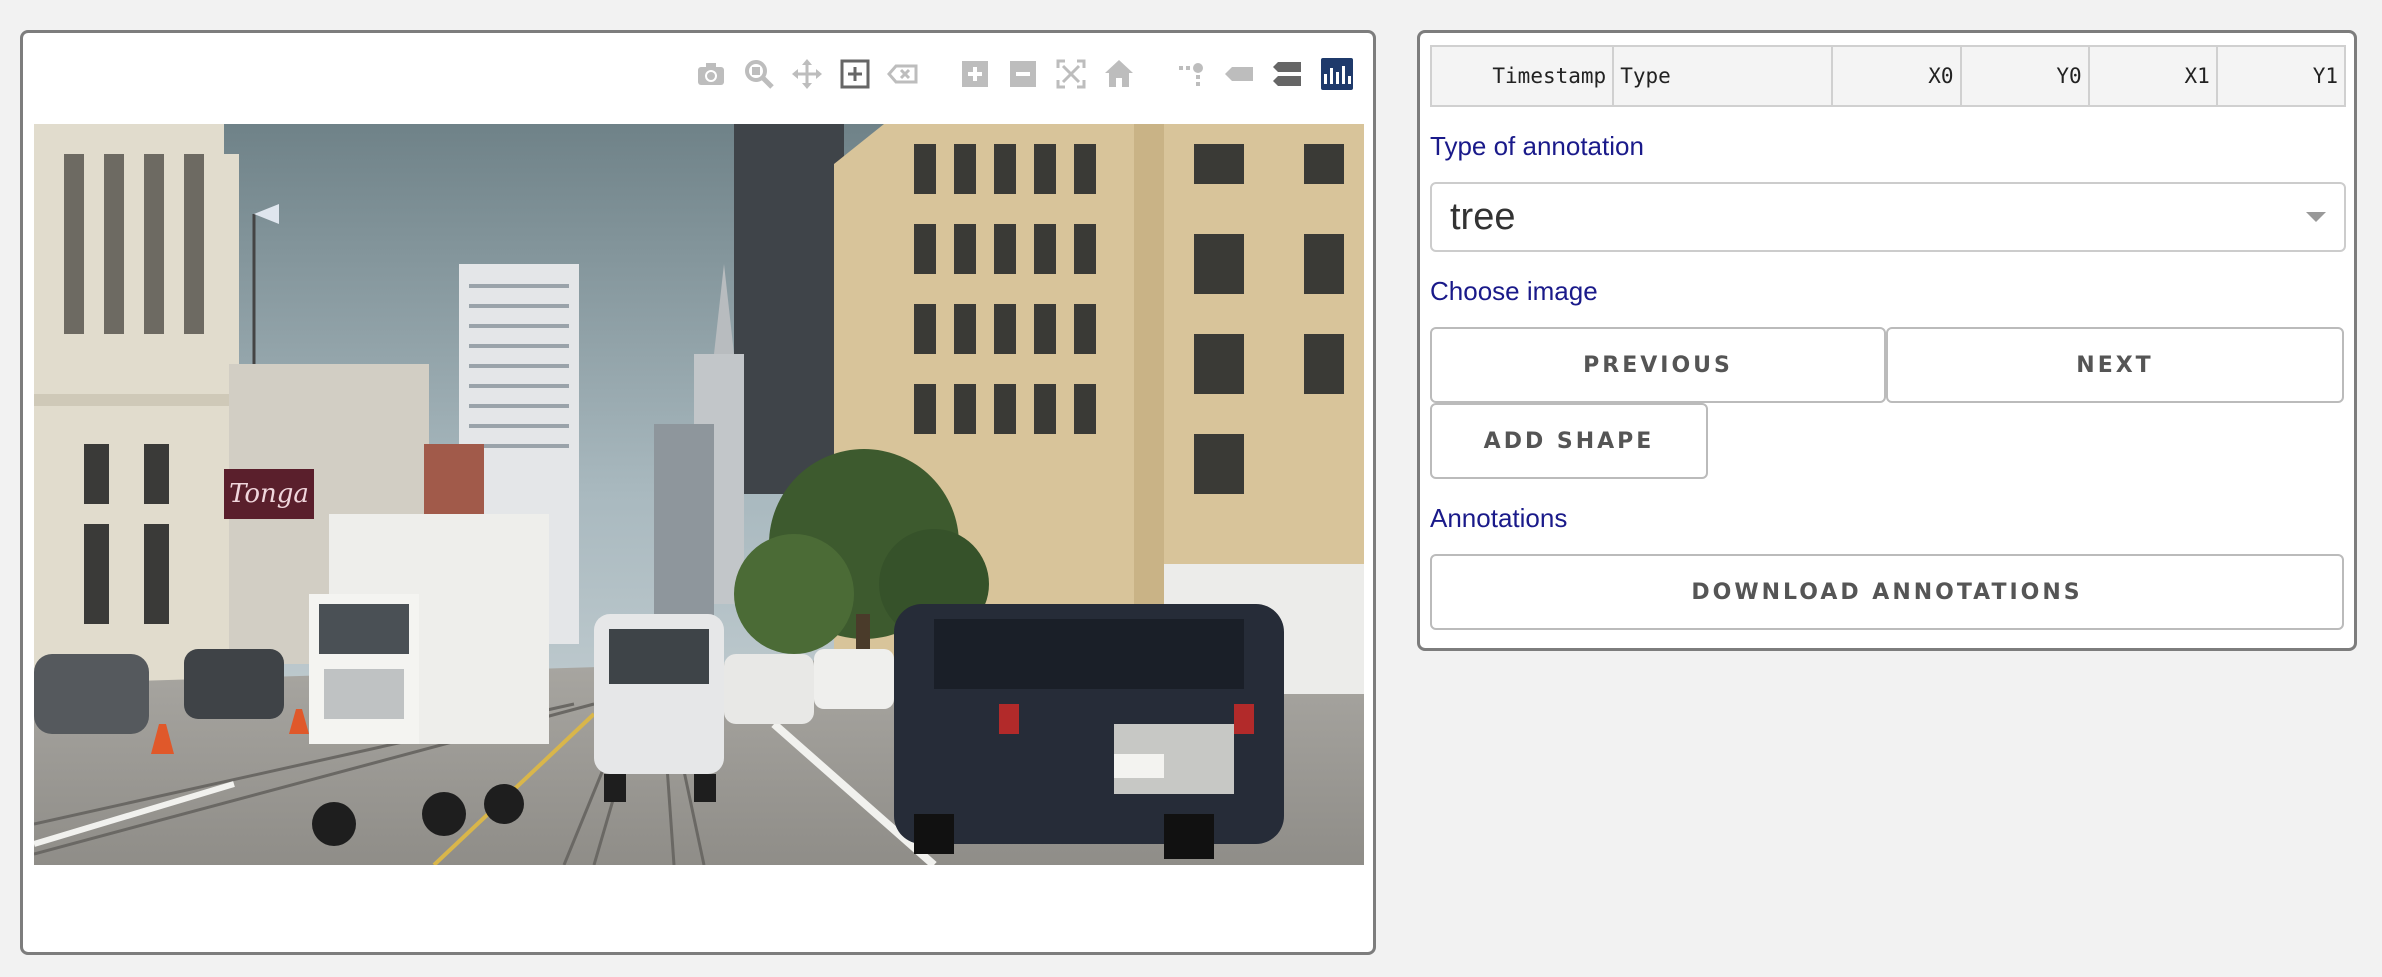 Image resolution: width=2382 pixels, height=977 pixels. What do you see at coordinates (903, 74) in the screenshot?
I see `lasso-erase-icon` at bounding box center [903, 74].